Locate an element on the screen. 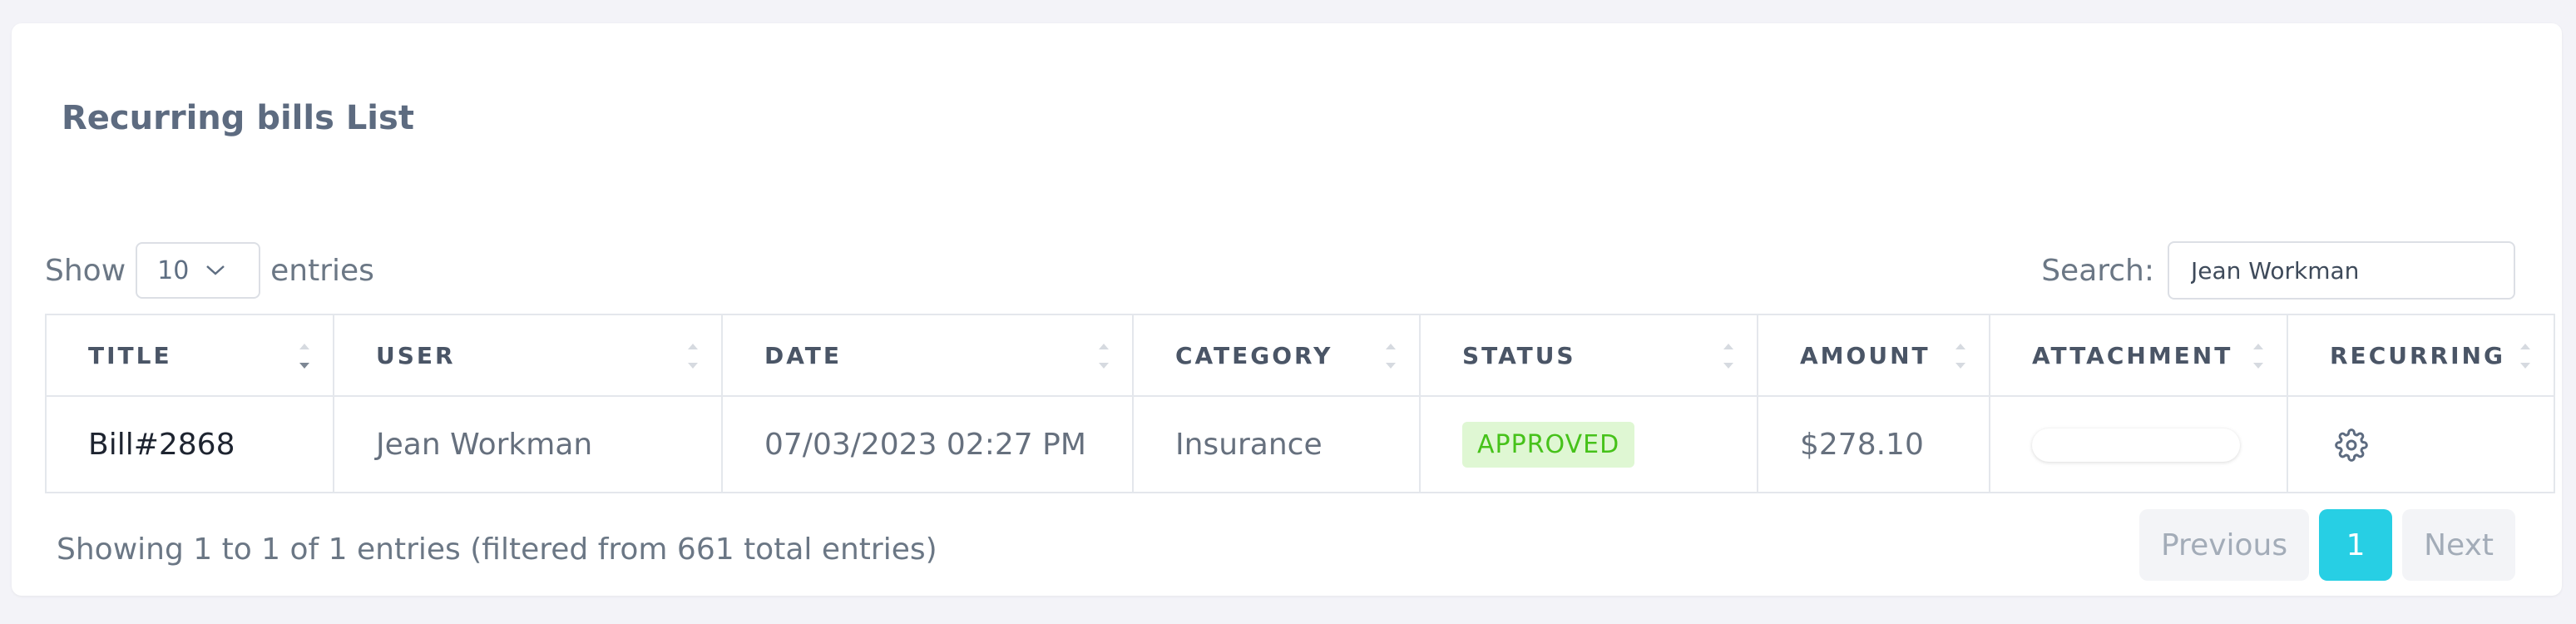  column-header-amount: AMOUNT is located at coordinates (1873, 355).